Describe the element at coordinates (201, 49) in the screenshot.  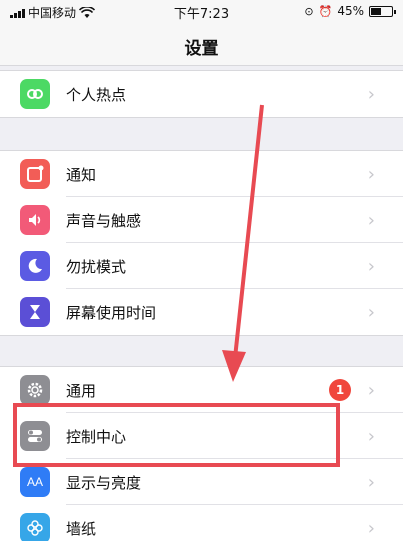
I see `page-title: 设置` at that location.